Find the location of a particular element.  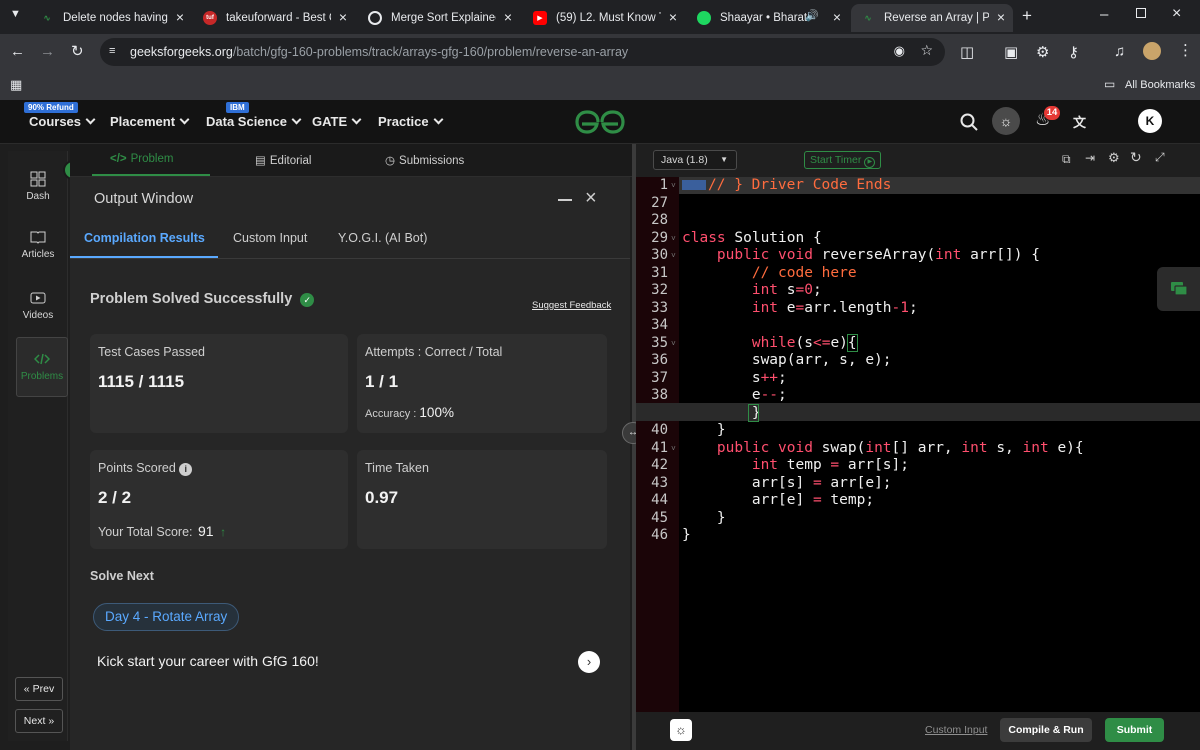

search-icon is located at coordinates (969, 122).